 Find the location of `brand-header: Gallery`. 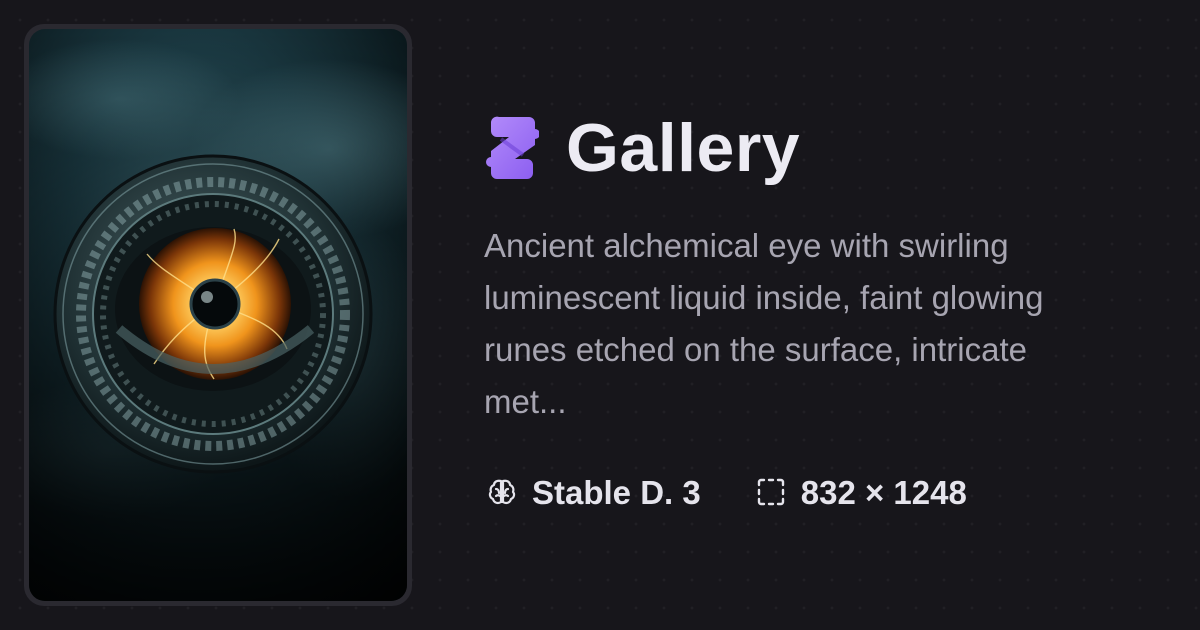

brand-header: Gallery is located at coordinates (824, 148).